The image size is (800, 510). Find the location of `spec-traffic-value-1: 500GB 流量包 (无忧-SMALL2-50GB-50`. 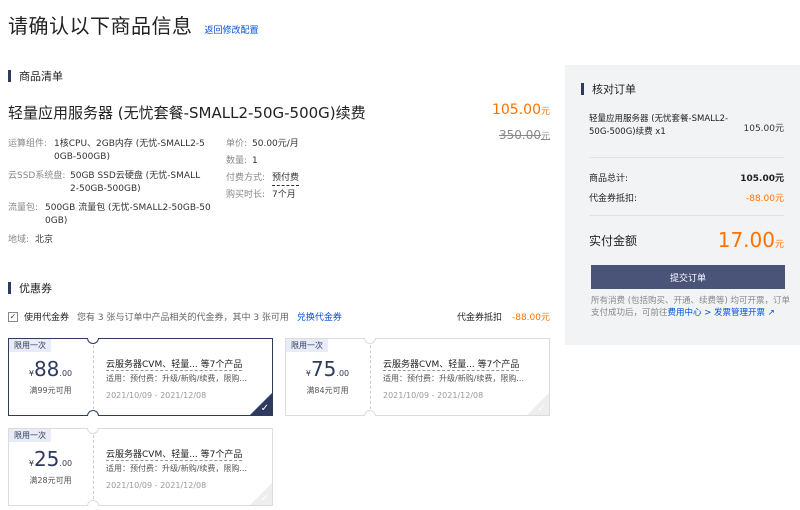

spec-traffic-value-1: 500GB 流量包 (无忧-SMALL2-50GB-50 is located at coordinates (128, 208).